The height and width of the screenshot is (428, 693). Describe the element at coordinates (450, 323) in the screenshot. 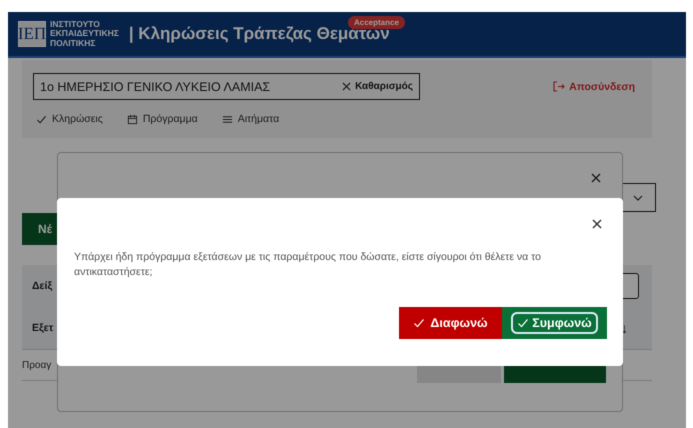

I see `disagree-button: Διαφωνώ` at that location.